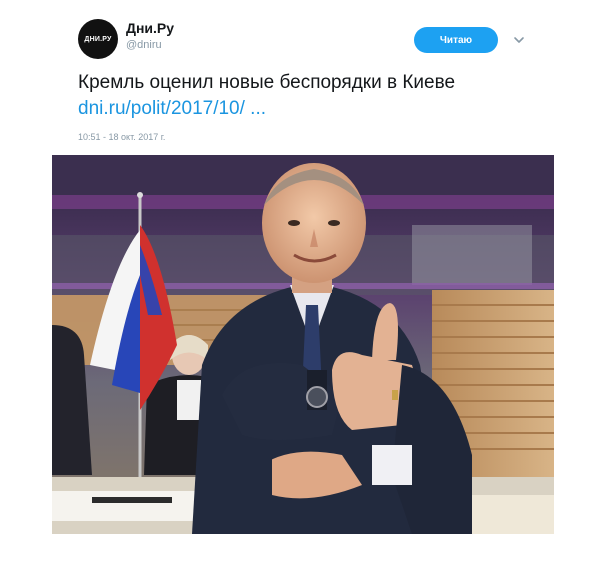 The height and width of the screenshot is (587, 604). What do you see at coordinates (144, 45) in the screenshot?
I see `author-handle: @dniru` at bounding box center [144, 45].